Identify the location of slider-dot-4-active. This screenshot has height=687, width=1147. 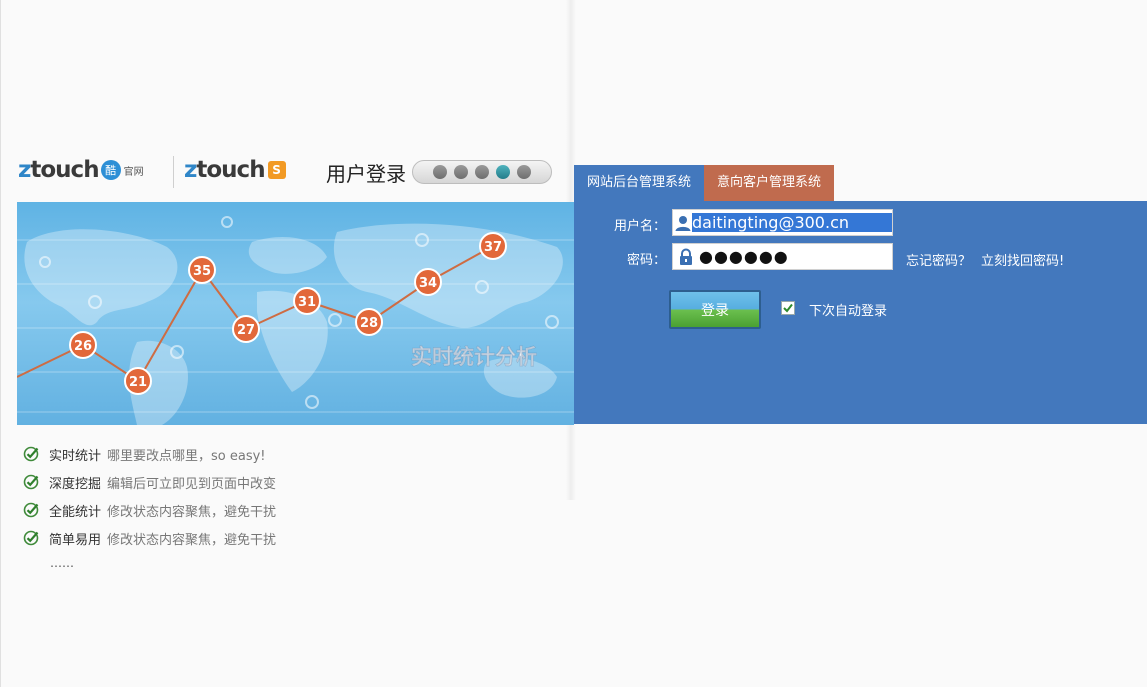
(503, 172).